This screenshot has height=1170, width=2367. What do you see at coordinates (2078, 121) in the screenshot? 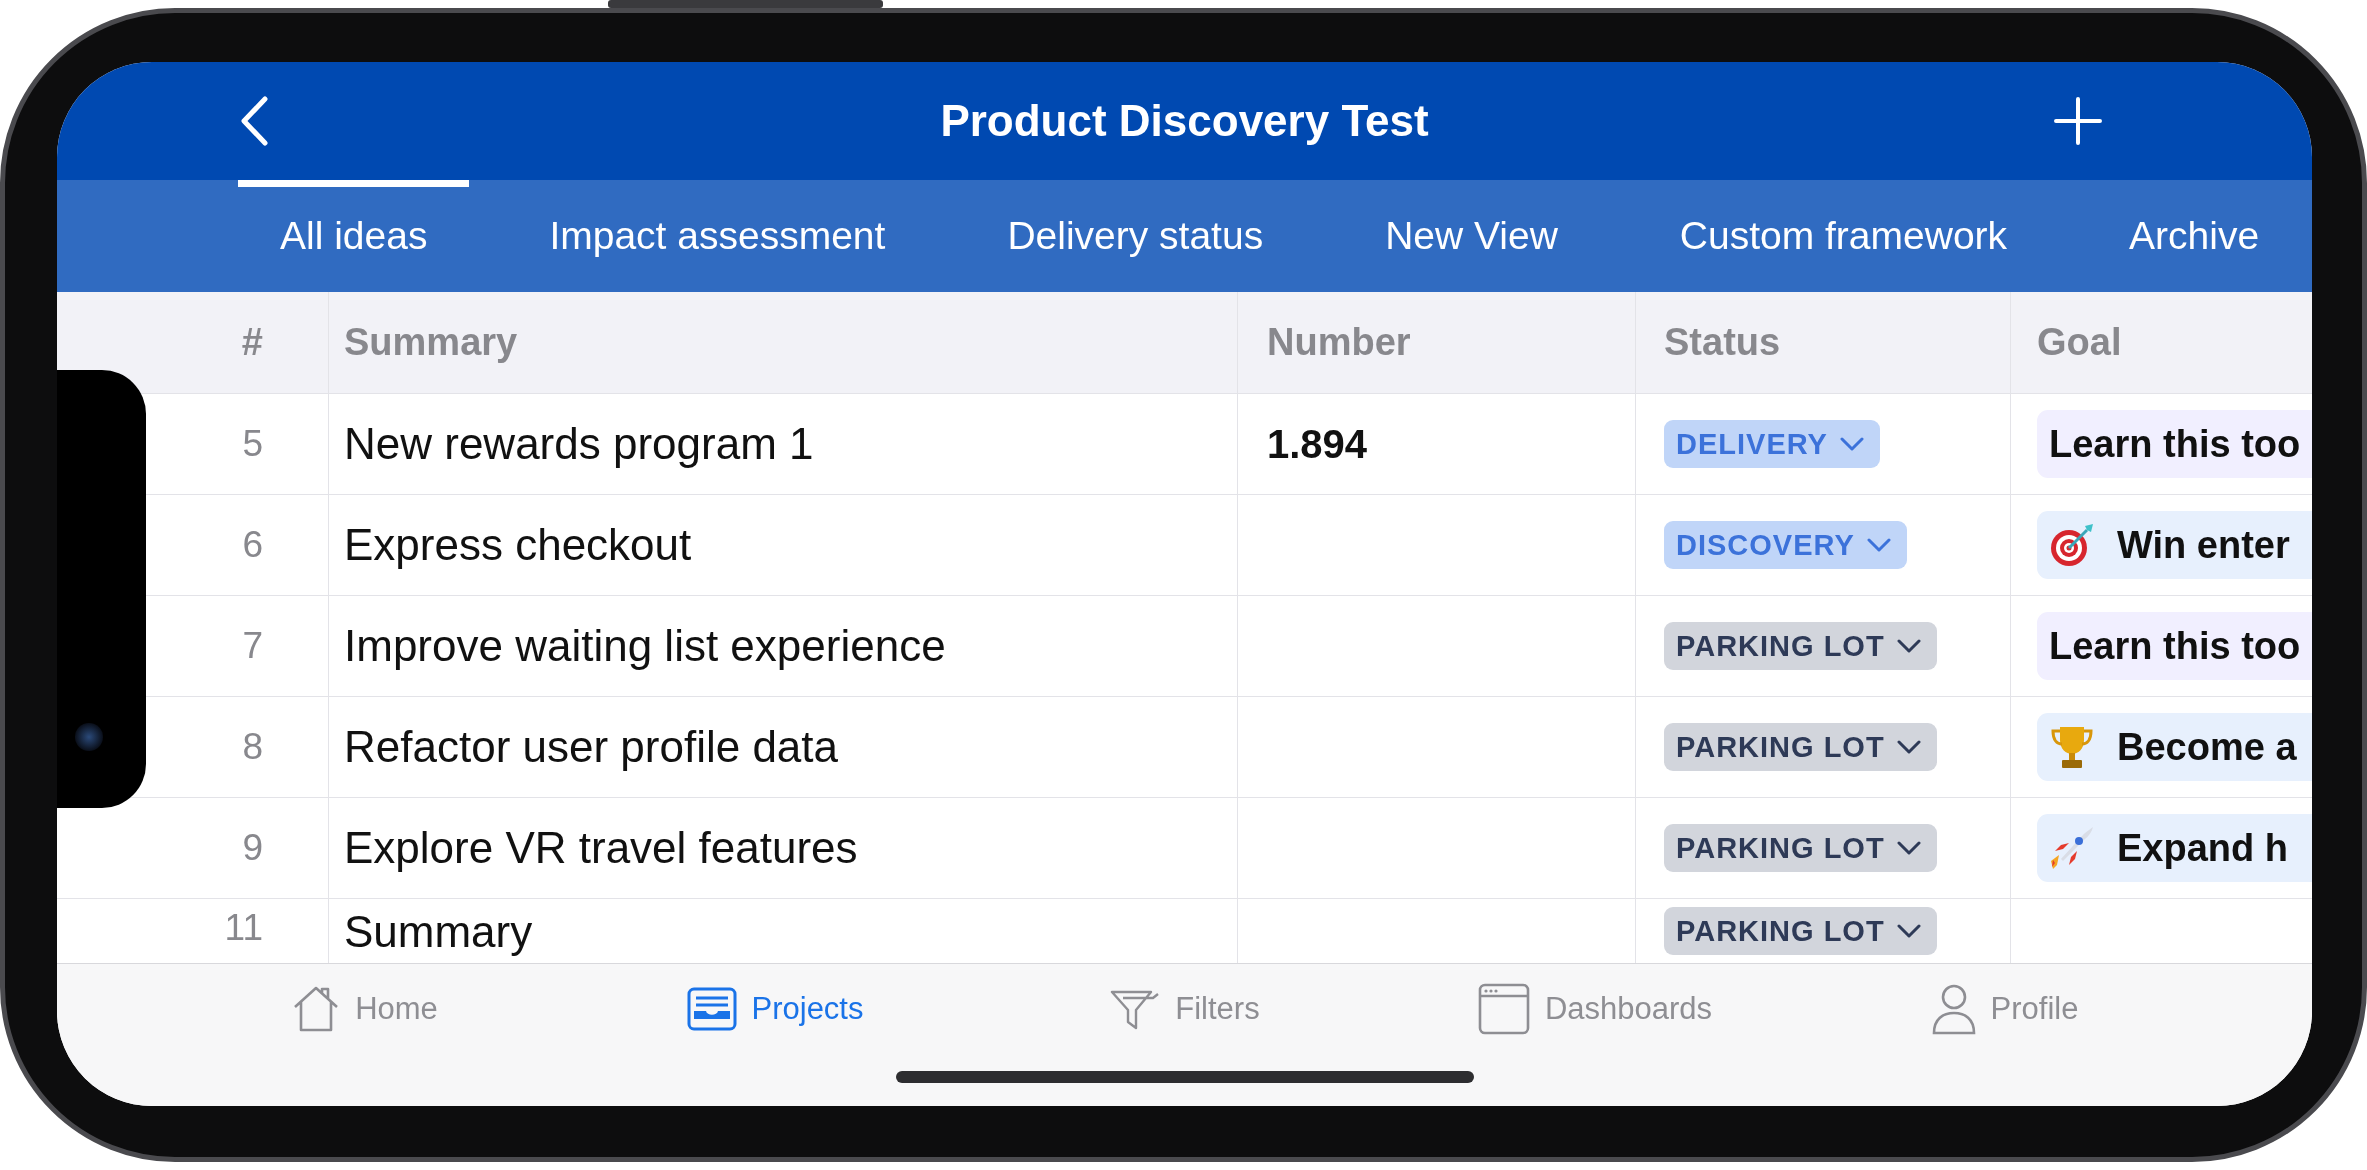
I see `plus-icon` at bounding box center [2078, 121].